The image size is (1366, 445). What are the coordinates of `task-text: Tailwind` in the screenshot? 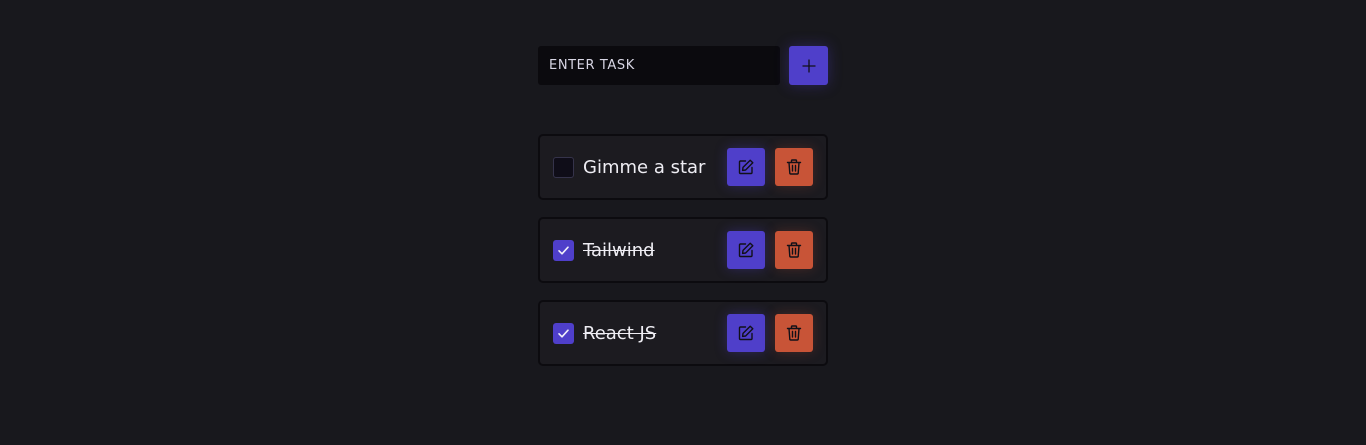 It's located at (619, 250).